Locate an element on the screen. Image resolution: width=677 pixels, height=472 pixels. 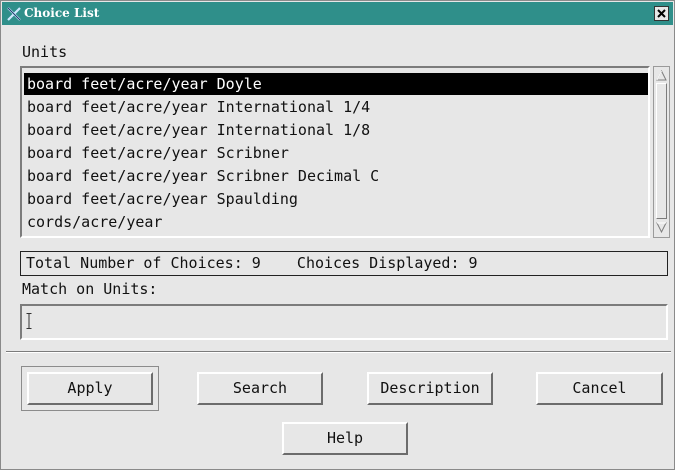
scroll-thumb is located at coordinates (661, 151).